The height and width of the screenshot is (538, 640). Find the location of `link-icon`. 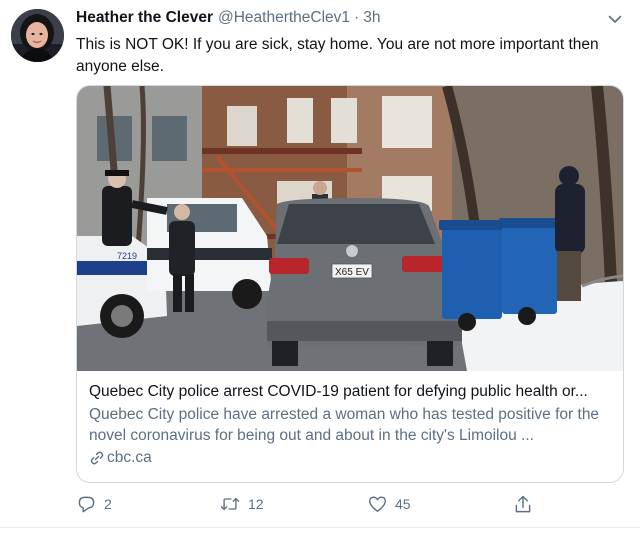

link-icon is located at coordinates (97, 458).